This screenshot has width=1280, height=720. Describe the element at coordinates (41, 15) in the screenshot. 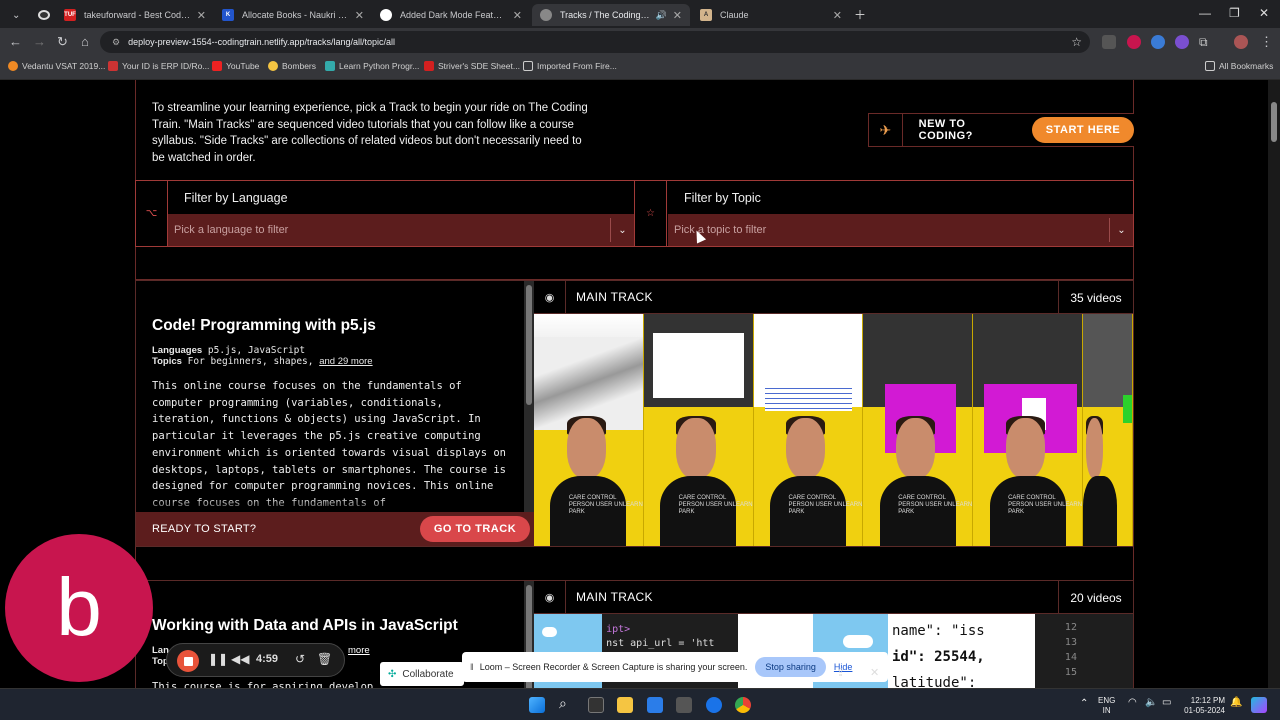

I see `tab-recording` at that location.